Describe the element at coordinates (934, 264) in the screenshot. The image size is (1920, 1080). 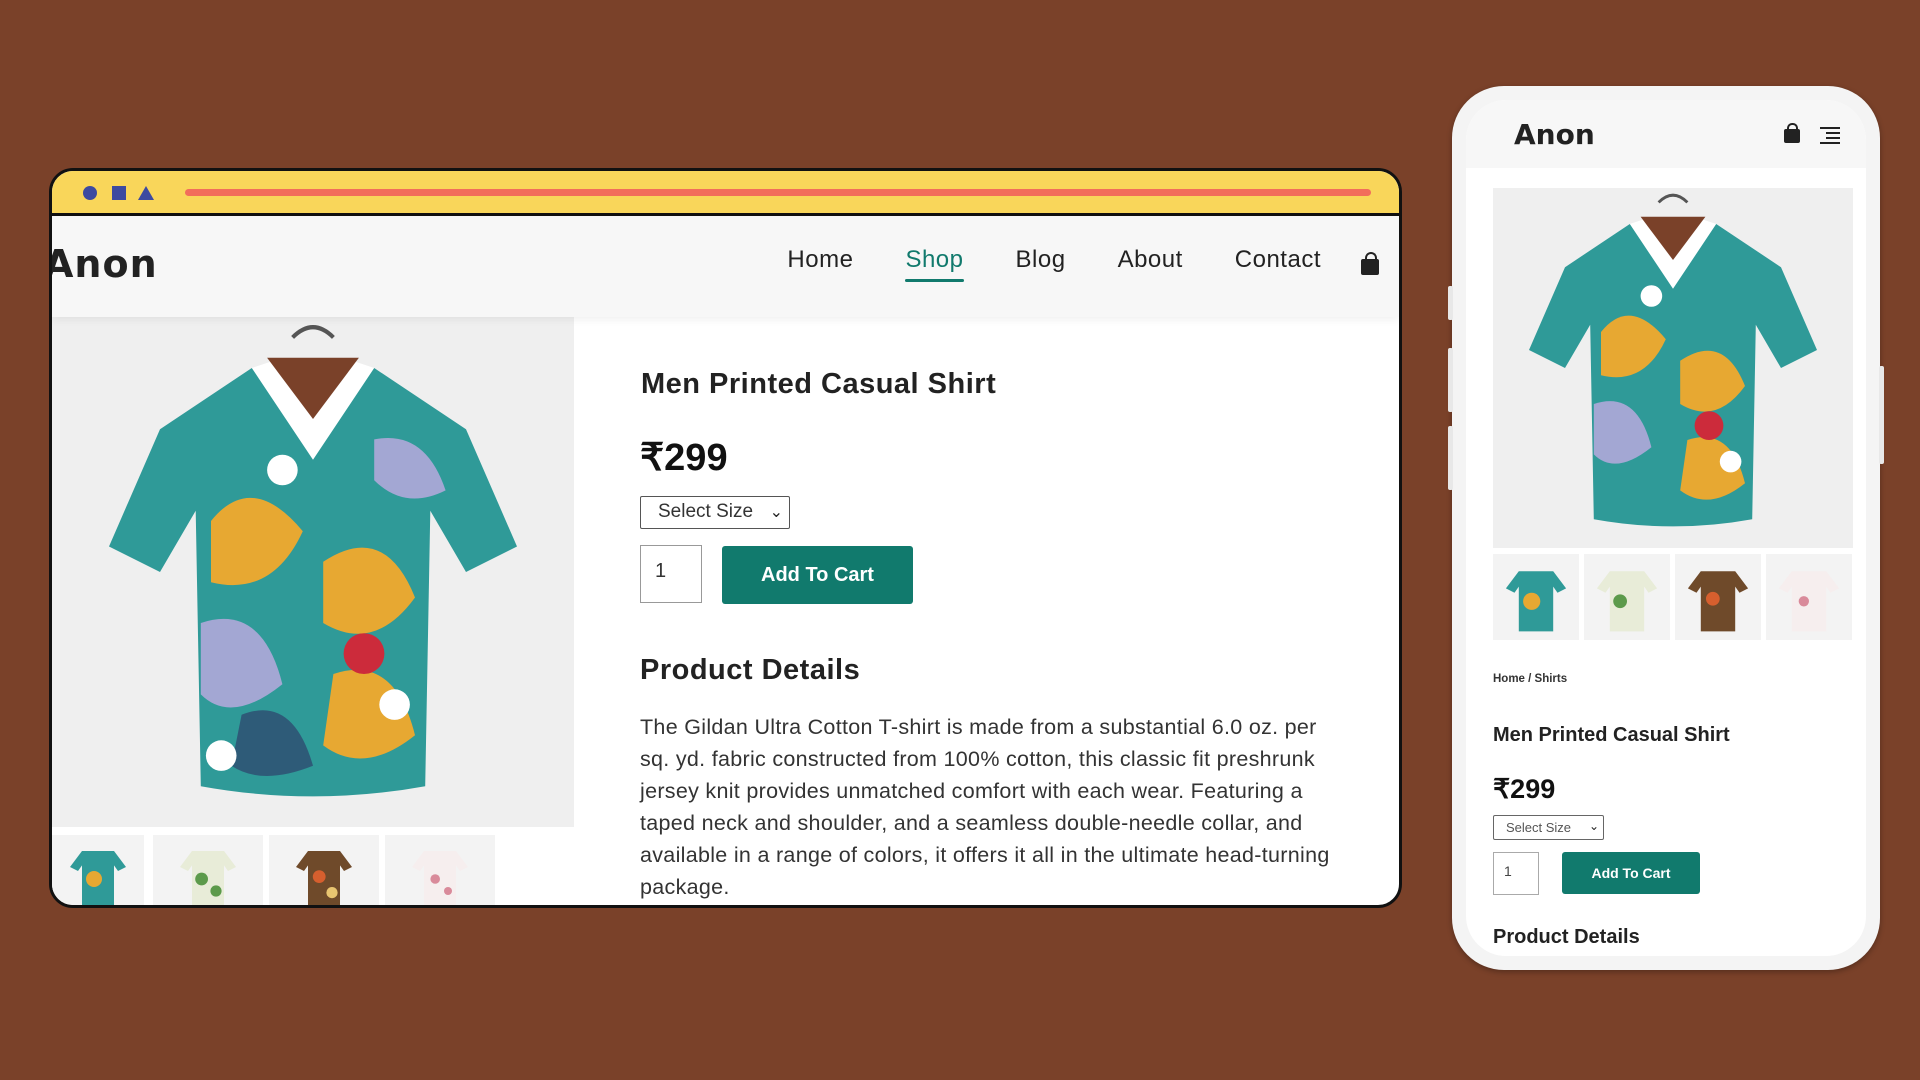
I see `nav-shop: Shop` at that location.